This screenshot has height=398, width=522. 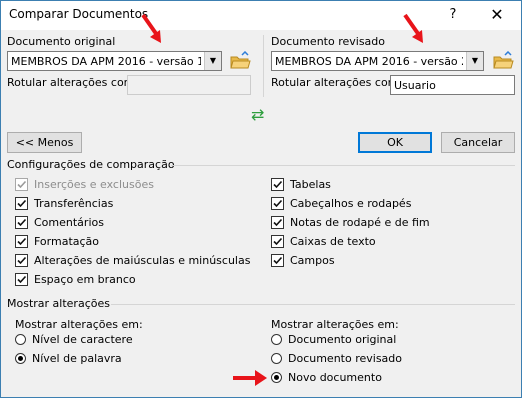 What do you see at coordinates (263, 66) in the screenshot?
I see `divider` at bounding box center [263, 66].